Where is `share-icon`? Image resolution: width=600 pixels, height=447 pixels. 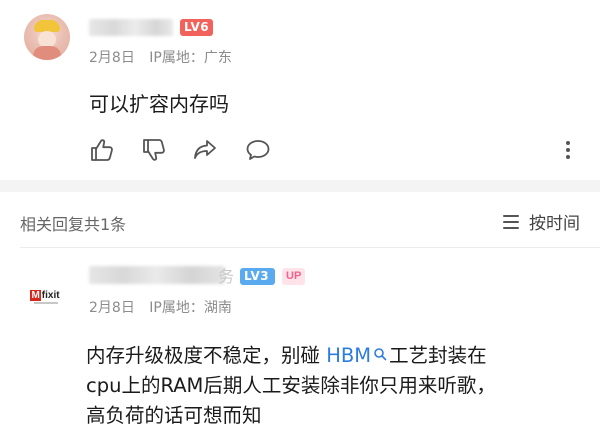
share-icon is located at coordinates (205, 150).